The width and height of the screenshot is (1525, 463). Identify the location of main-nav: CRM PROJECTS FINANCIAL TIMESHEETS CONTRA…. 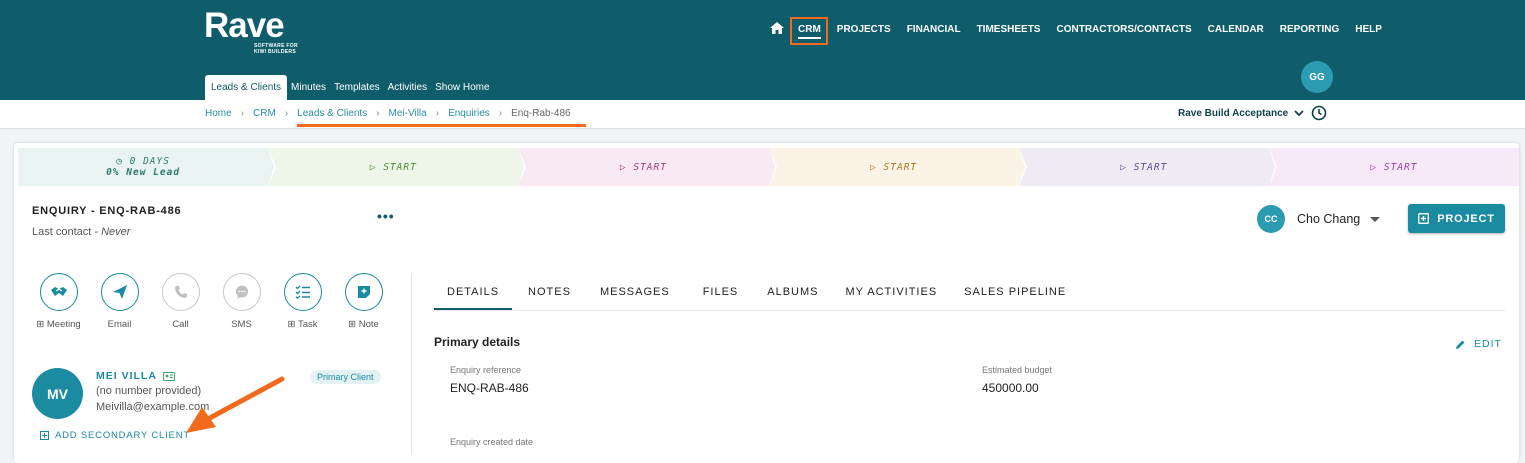
(1084, 29).